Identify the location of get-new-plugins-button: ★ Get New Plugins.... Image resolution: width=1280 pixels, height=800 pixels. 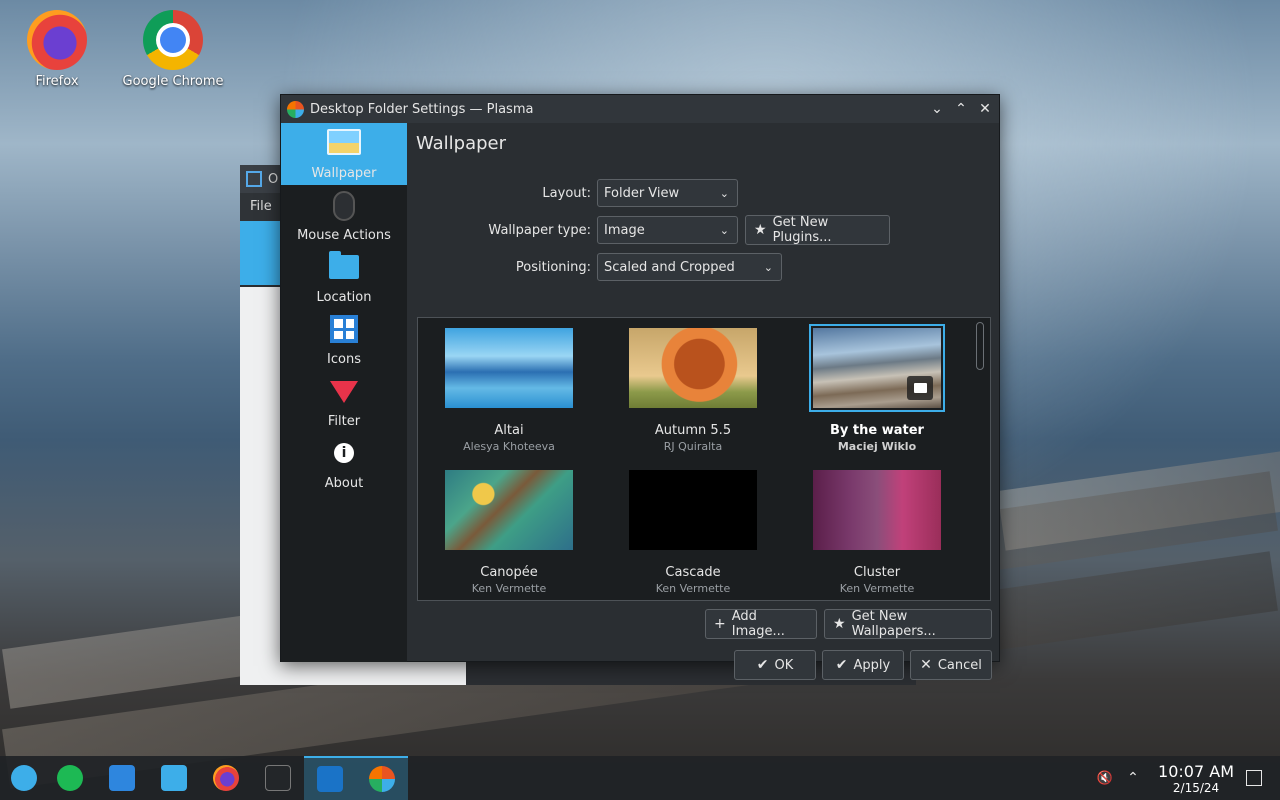
(817, 230).